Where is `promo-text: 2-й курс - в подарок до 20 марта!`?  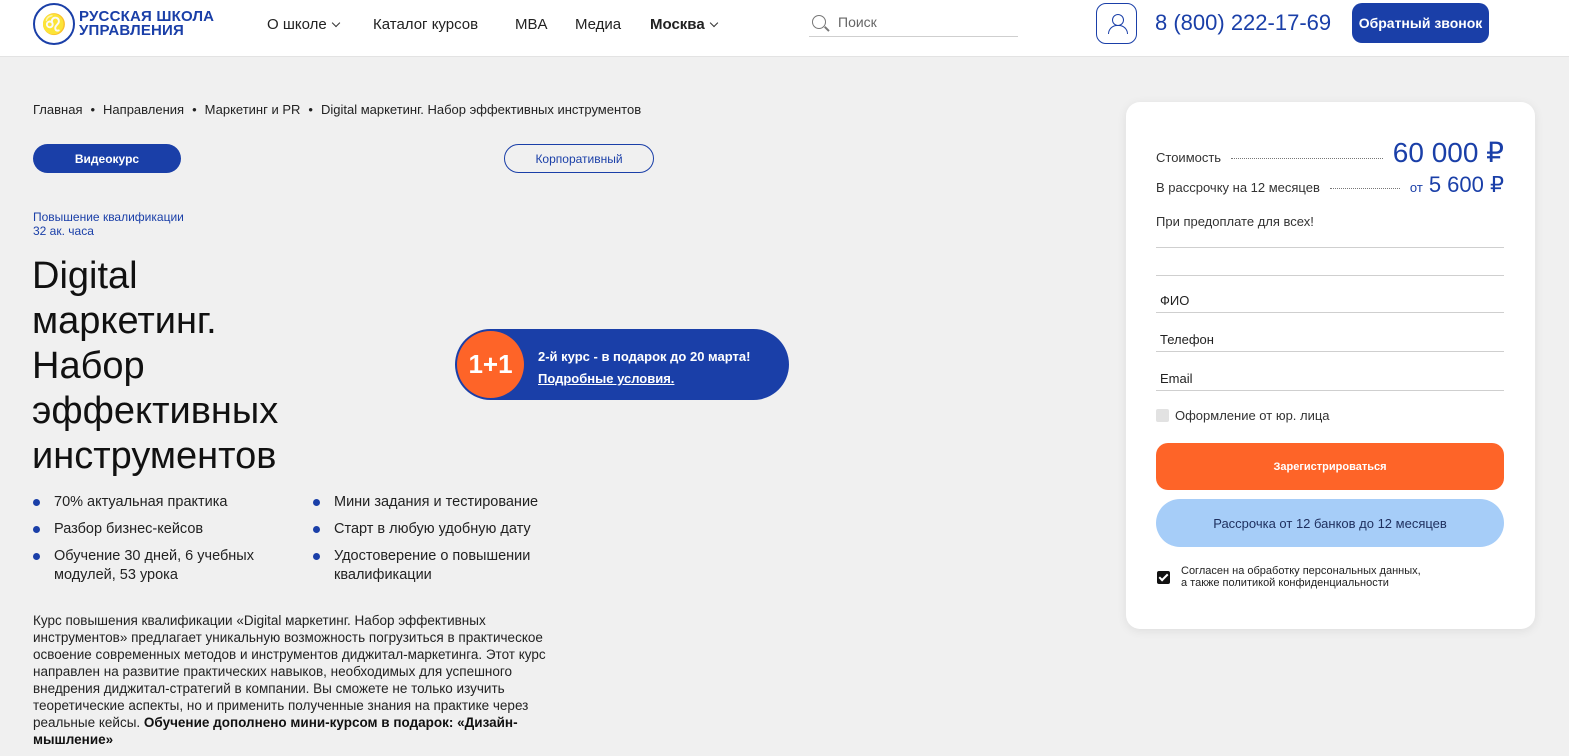
promo-text: 2-й курс - в подарок до 20 марта! is located at coordinates (644, 356).